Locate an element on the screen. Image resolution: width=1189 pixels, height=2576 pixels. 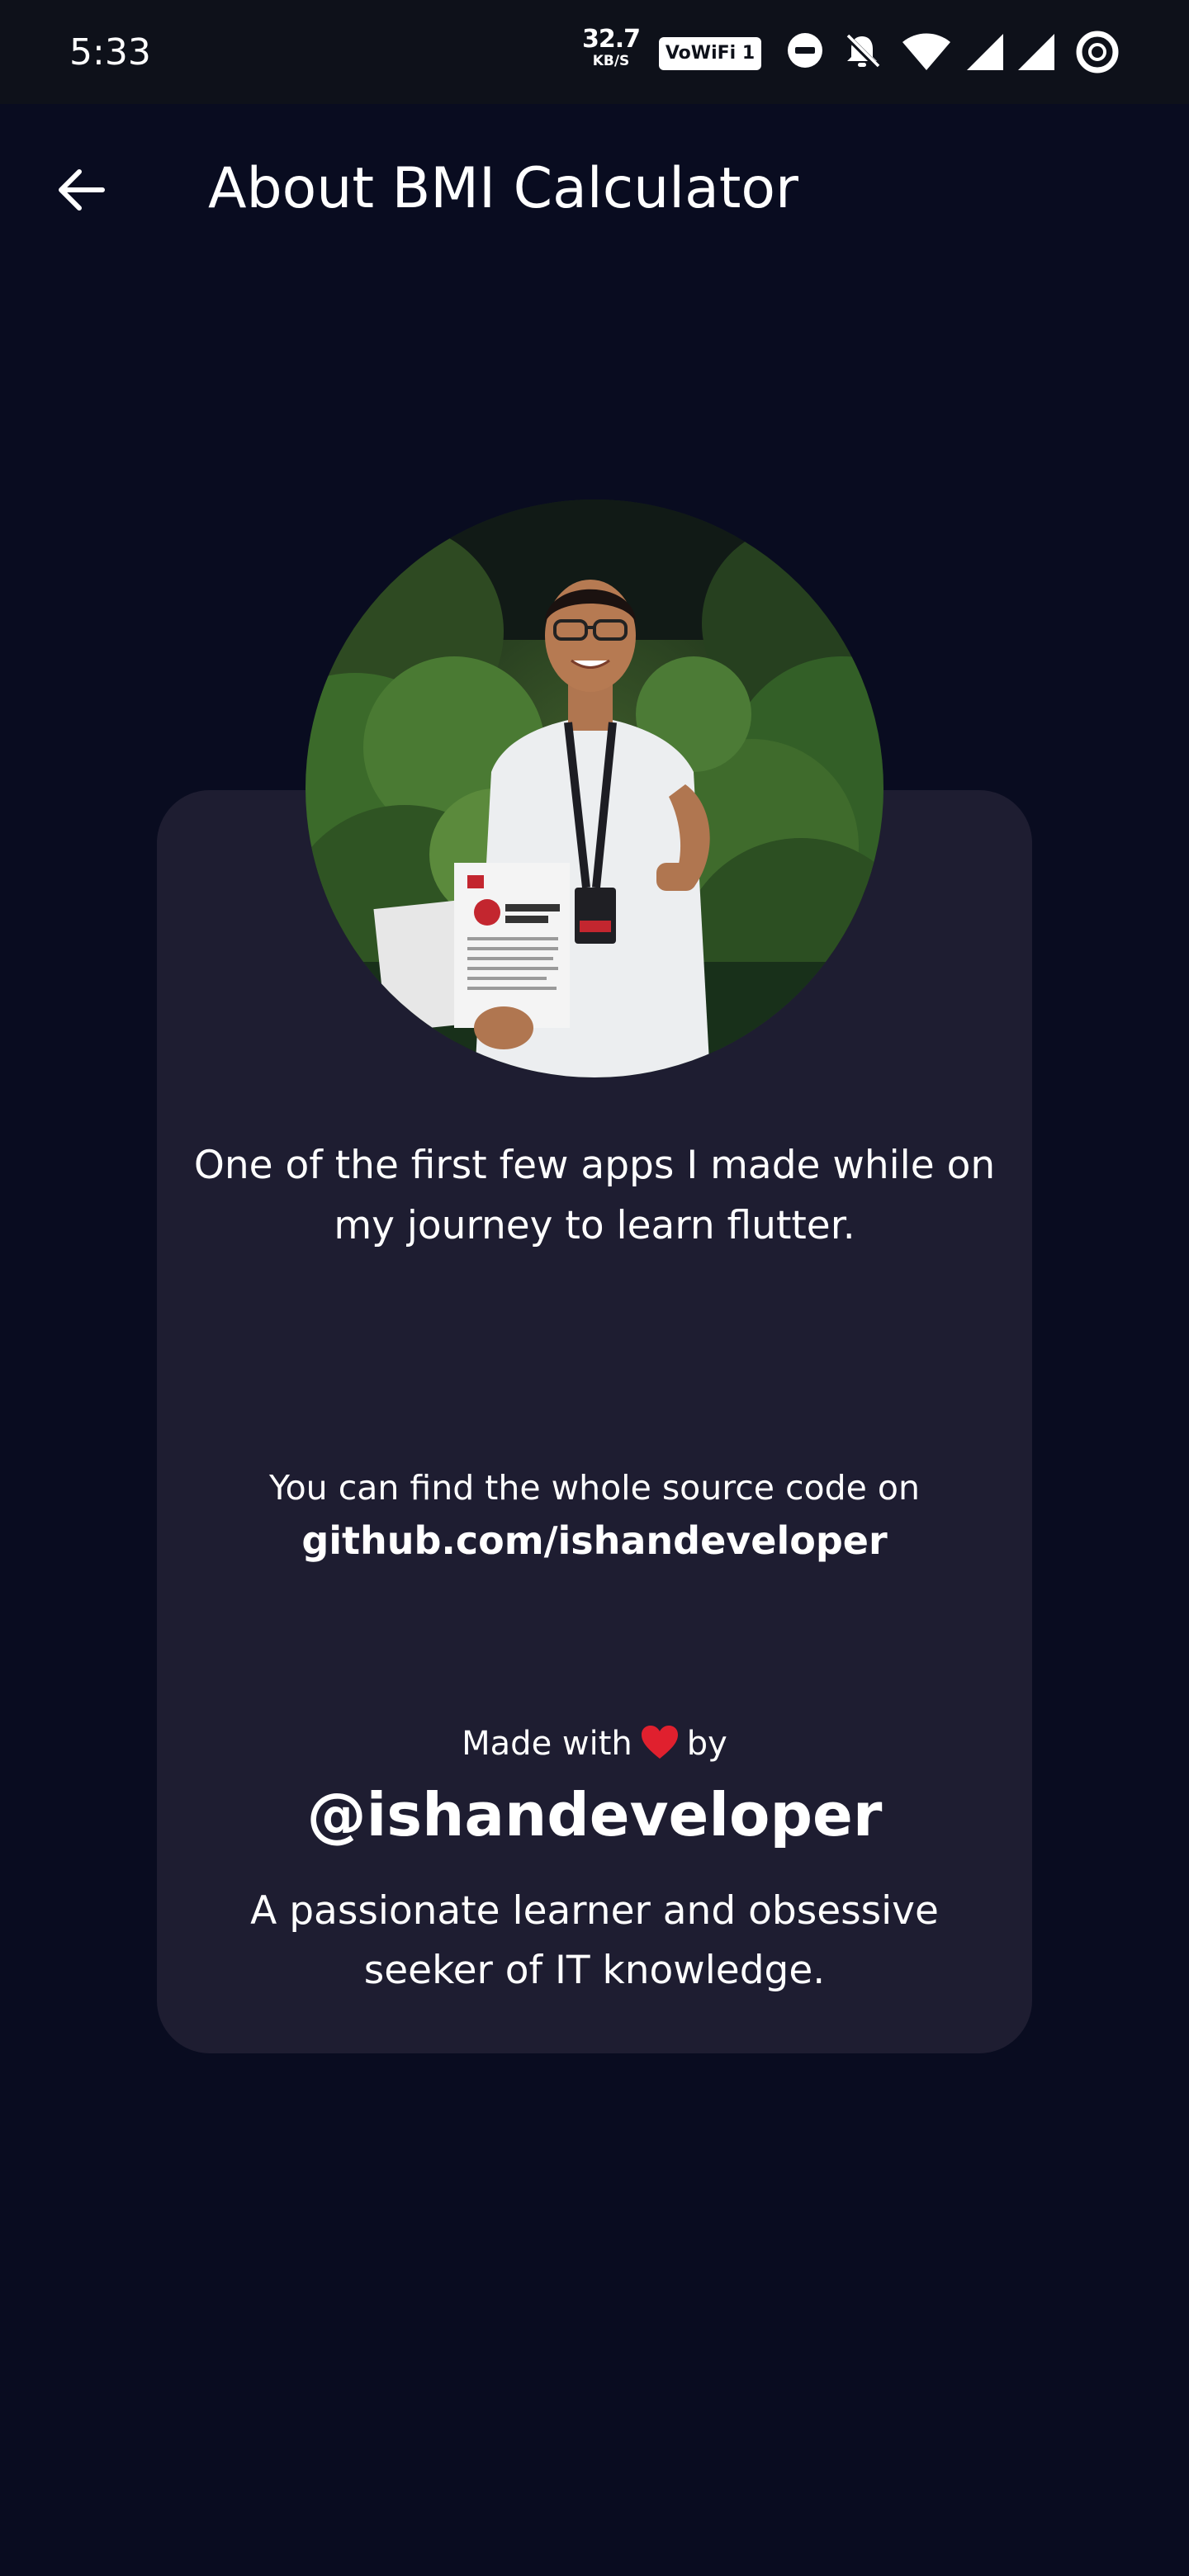
back-button is located at coordinates (81, 192).